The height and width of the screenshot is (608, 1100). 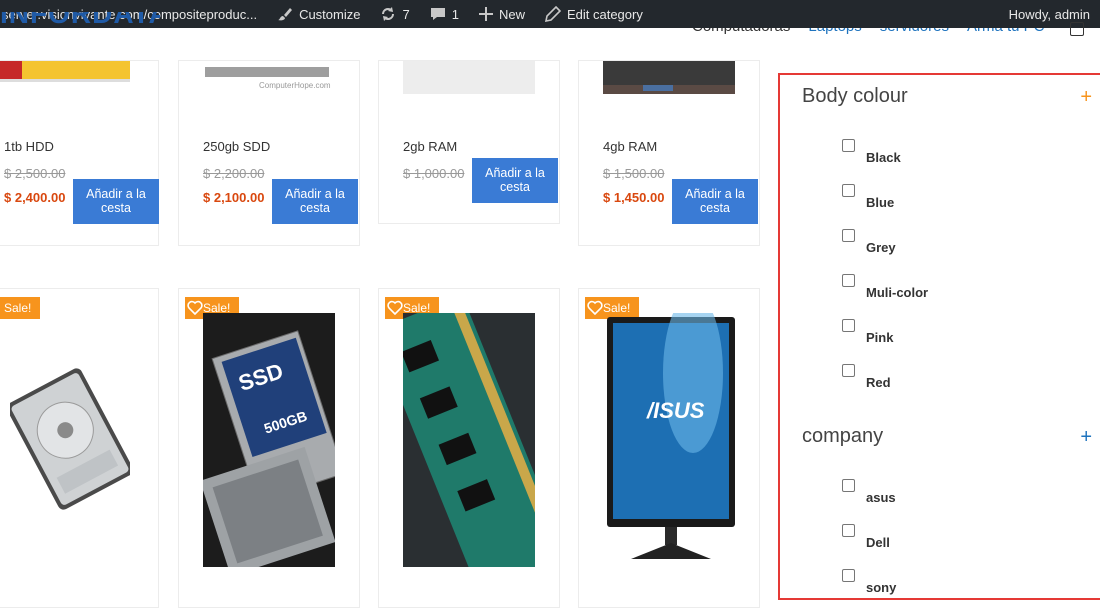 I want to click on option-label: Black, so click(x=883, y=157).